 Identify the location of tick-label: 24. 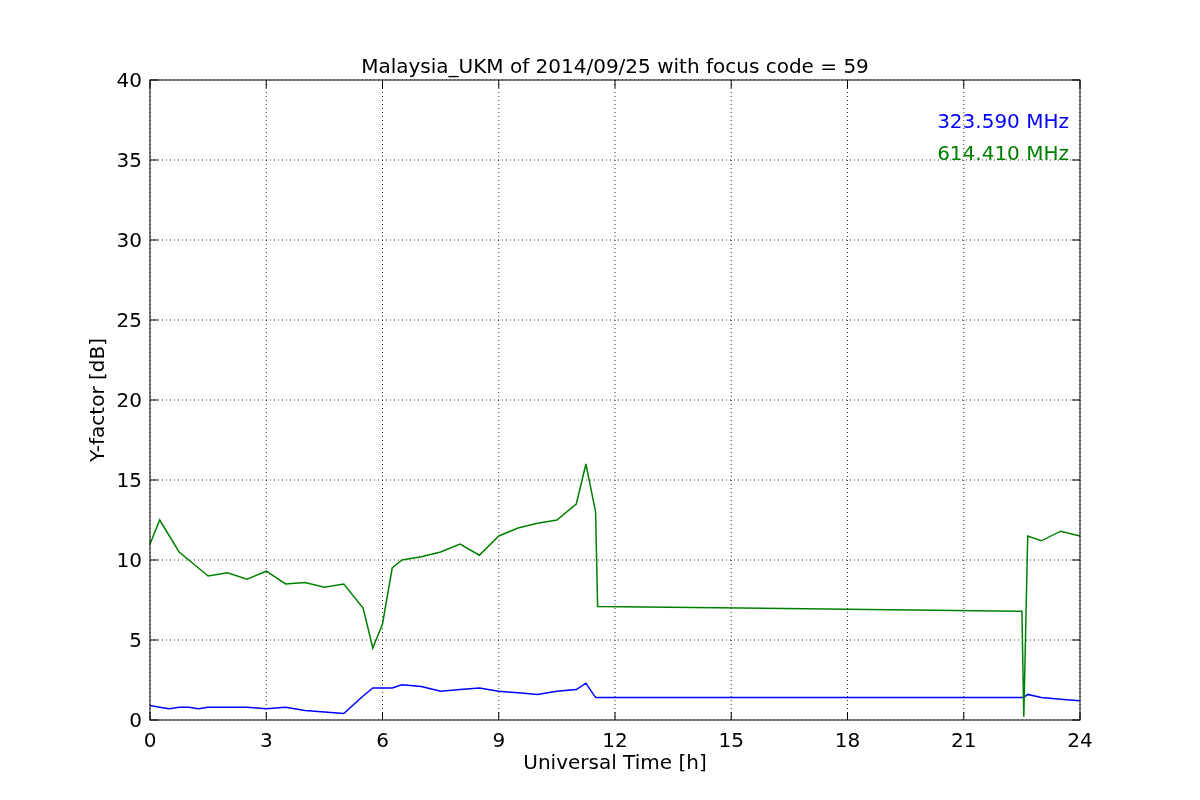
(1080, 740).